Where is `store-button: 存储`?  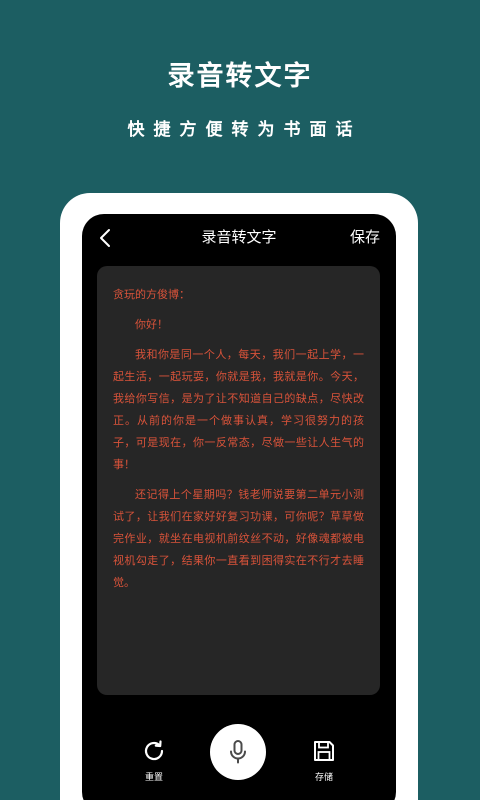 store-button: 存储 is located at coordinates (324, 760).